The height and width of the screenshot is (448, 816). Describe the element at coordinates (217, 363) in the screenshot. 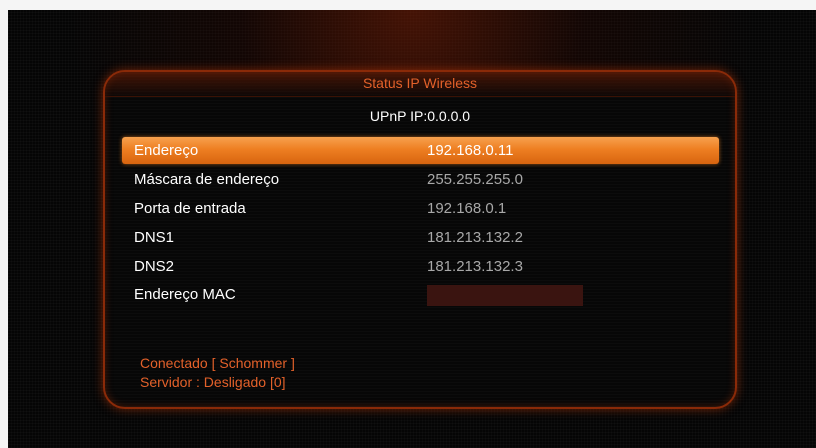

I see `connection-status: Conectado [ Schommer ]` at that location.